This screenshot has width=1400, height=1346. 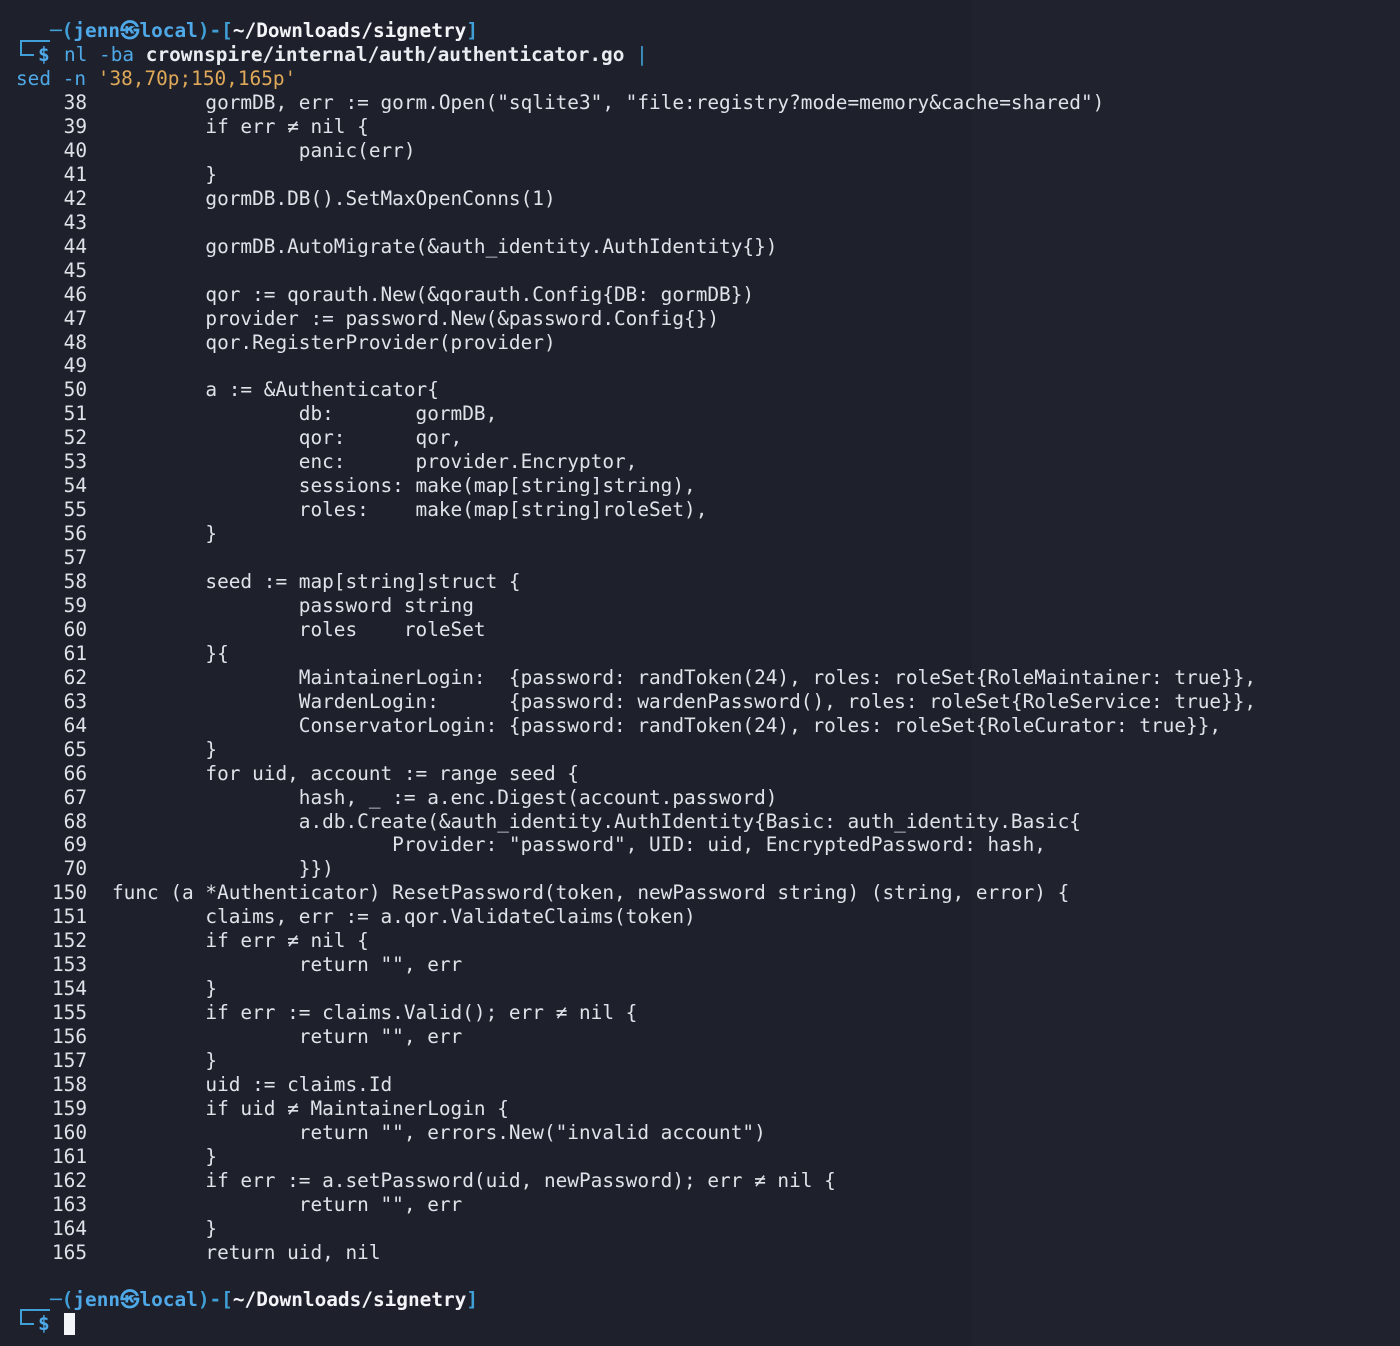 What do you see at coordinates (410, 510) in the screenshot?
I see `code-line: roles: make(map[string]roleSet),` at bounding box center [410, 510].